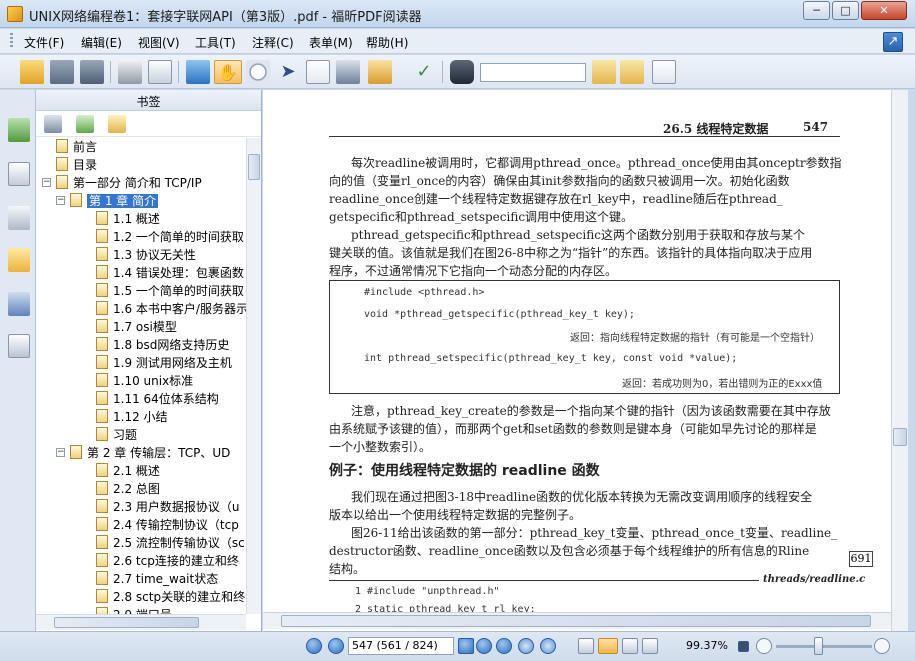 The image size is (915, 661). Describe the element at coordinates (130, 72) in the screenshot. I see `print-icon` at that location.